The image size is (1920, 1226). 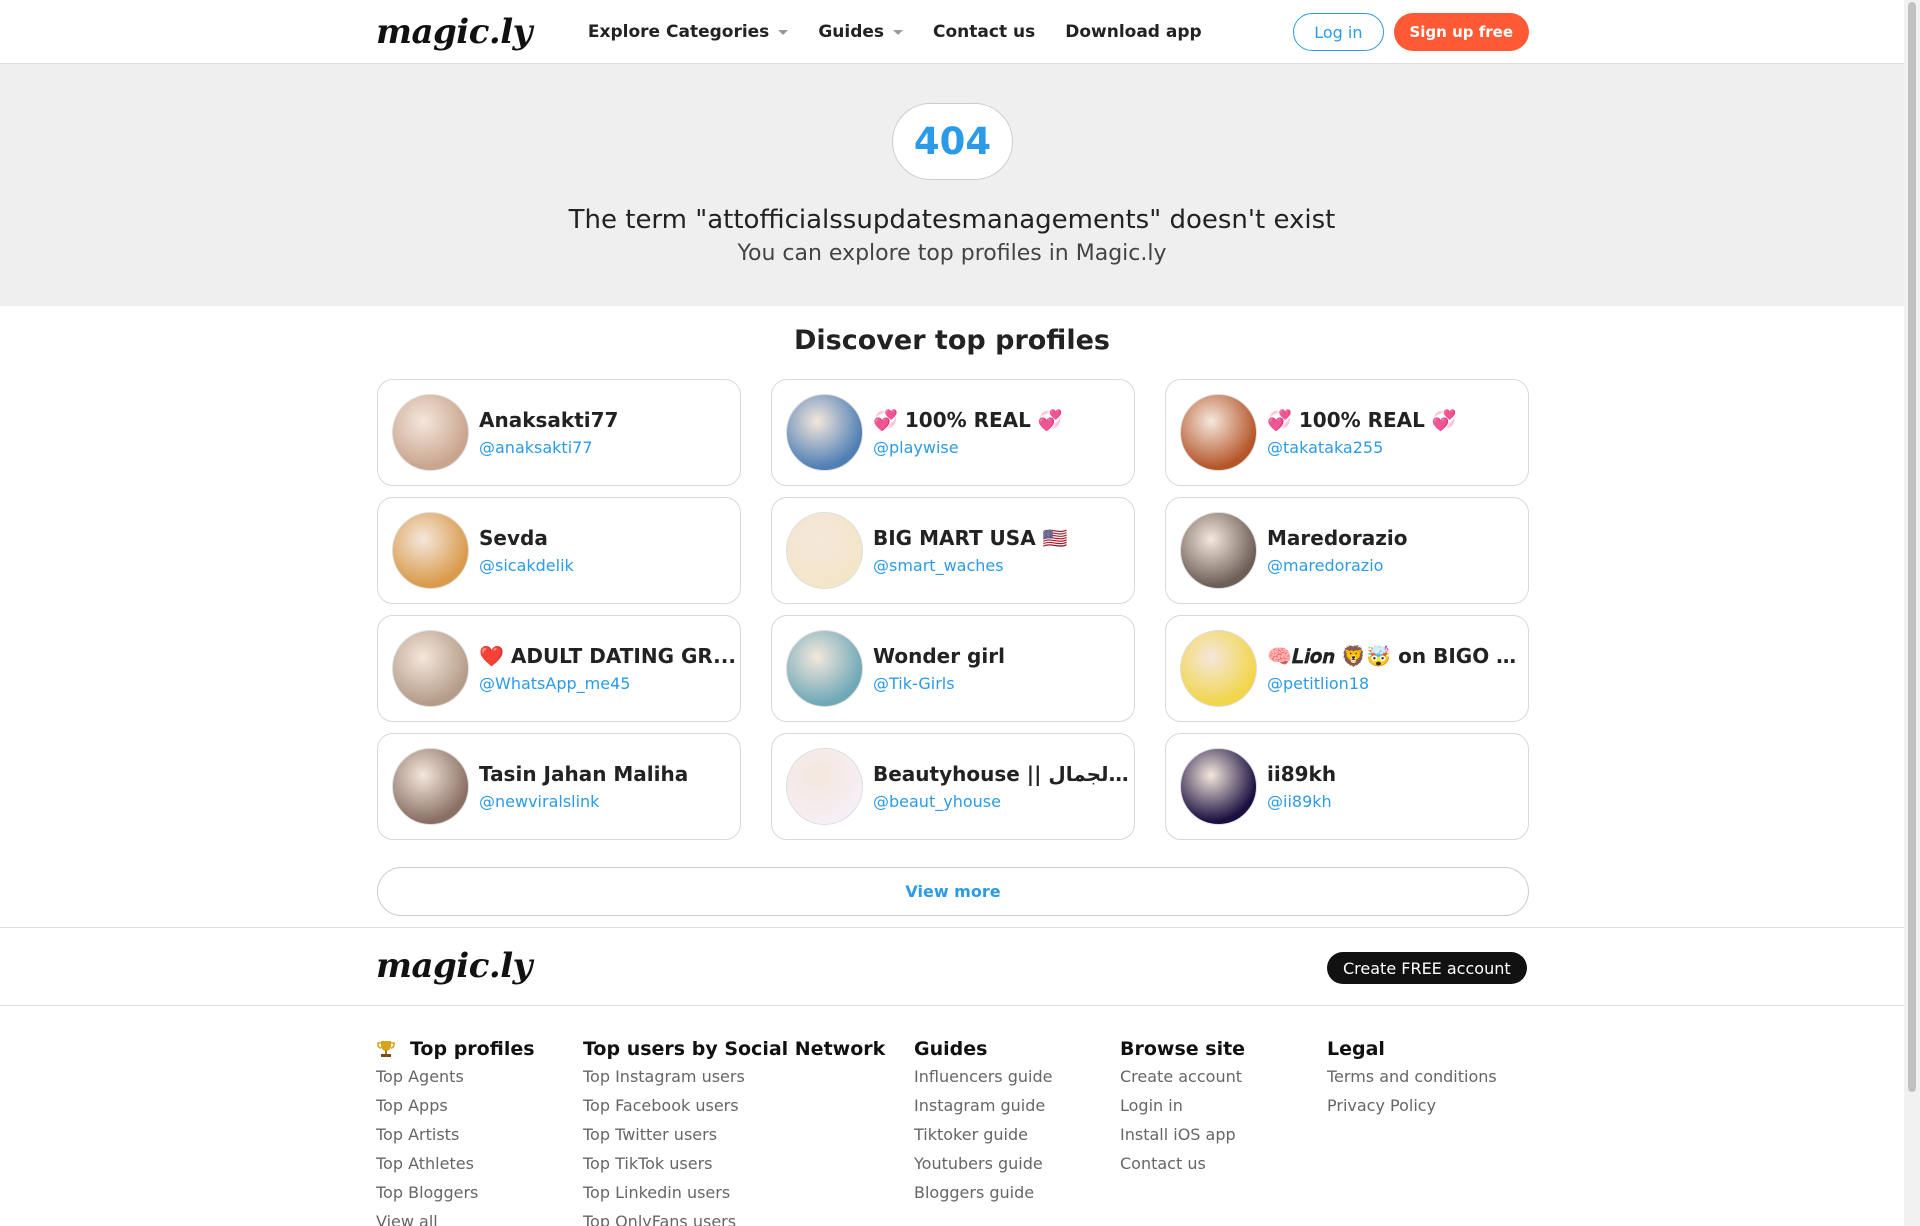 I want to click on nav-guides: Guides, so click(x=861, y=32).